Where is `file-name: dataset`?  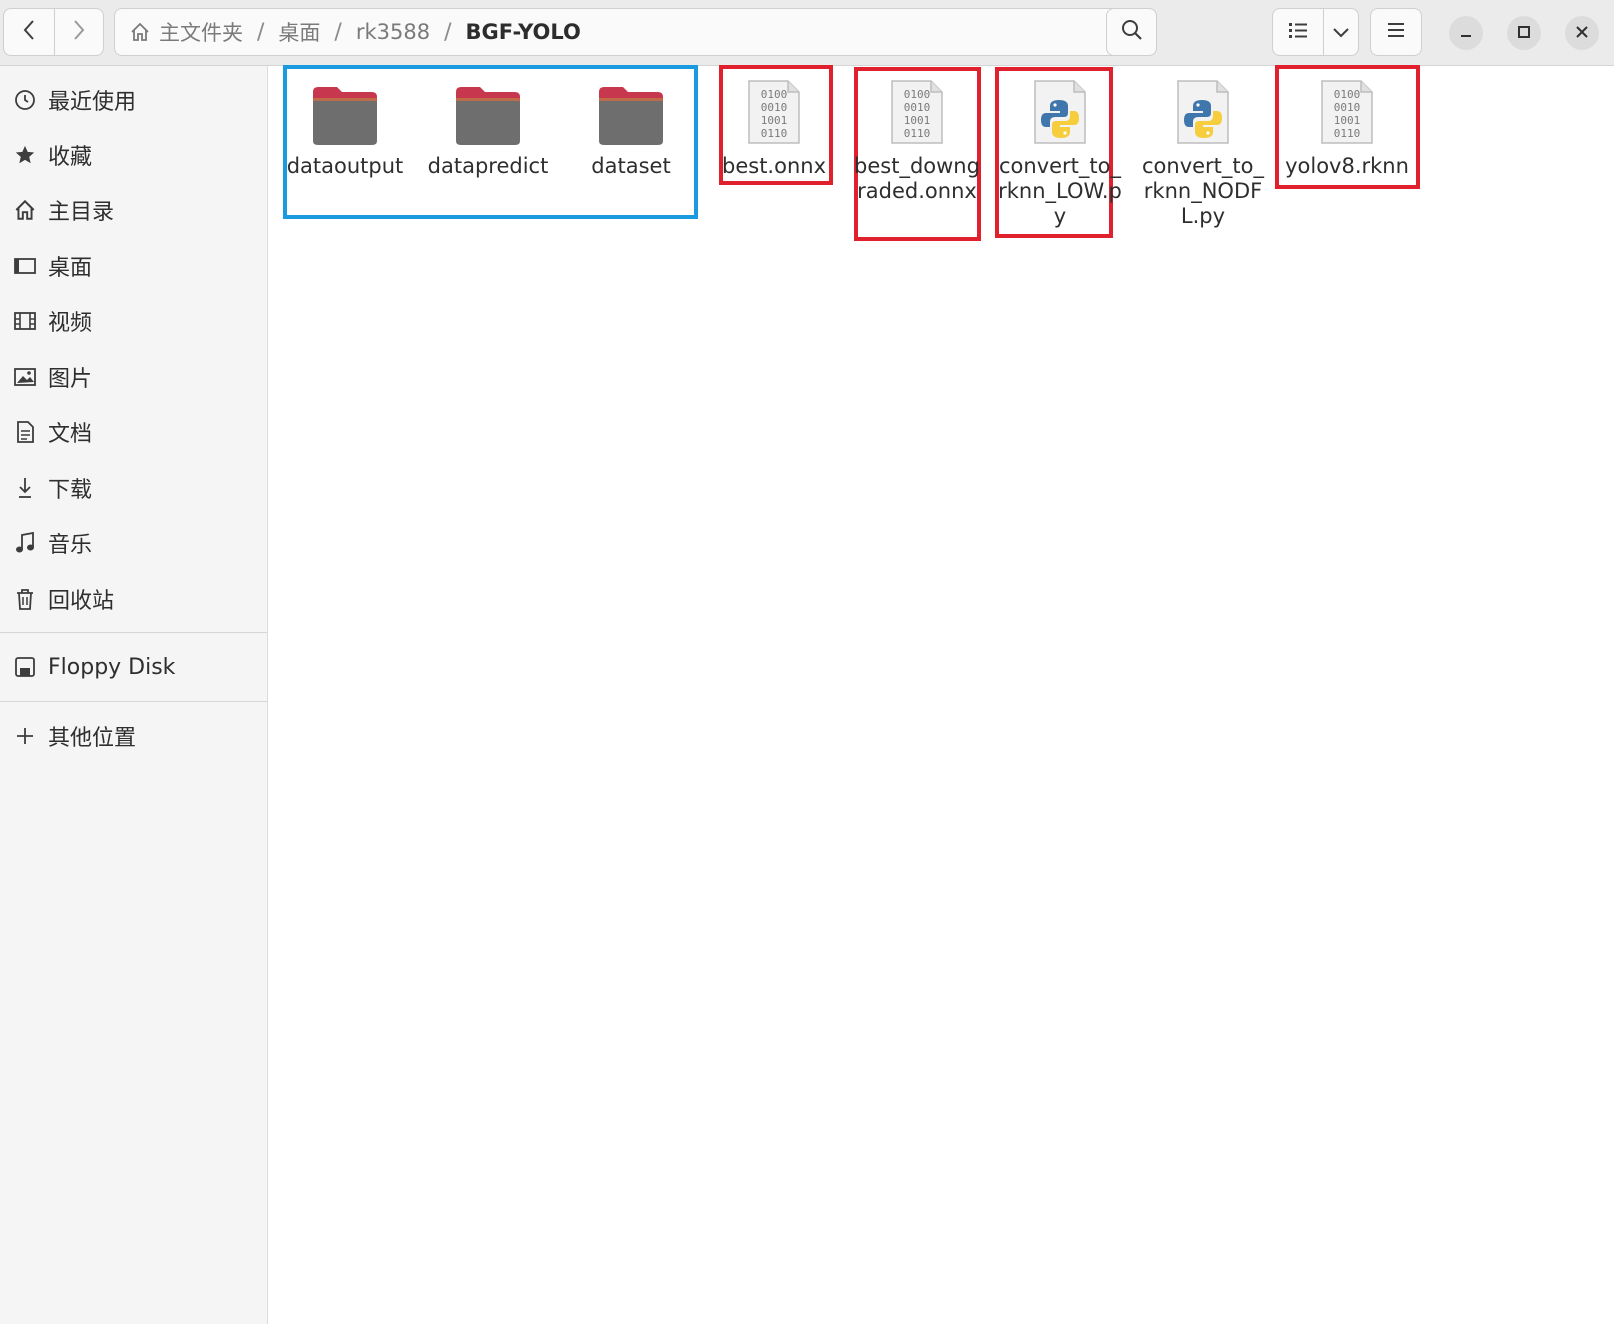
file-name: dataset is located at coordinates (631, 166).